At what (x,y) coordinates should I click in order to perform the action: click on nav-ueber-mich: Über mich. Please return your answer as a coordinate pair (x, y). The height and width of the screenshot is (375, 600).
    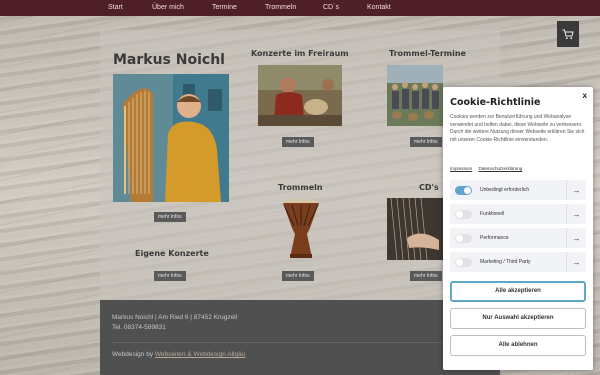
    Looking at the image, I should click on (182, 8).